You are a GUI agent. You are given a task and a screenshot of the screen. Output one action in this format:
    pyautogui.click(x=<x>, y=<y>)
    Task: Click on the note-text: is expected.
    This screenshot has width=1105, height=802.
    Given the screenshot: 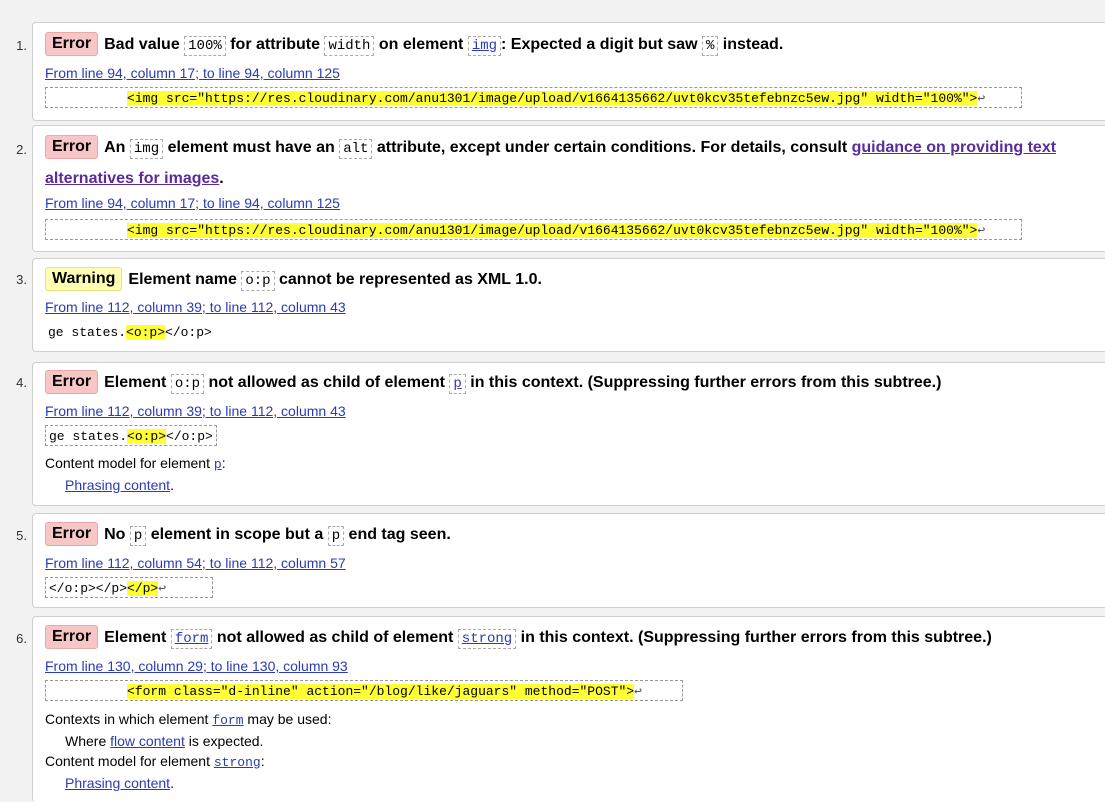 What is the action you would take?
    pyautogui.click(x=224, y=741)
    